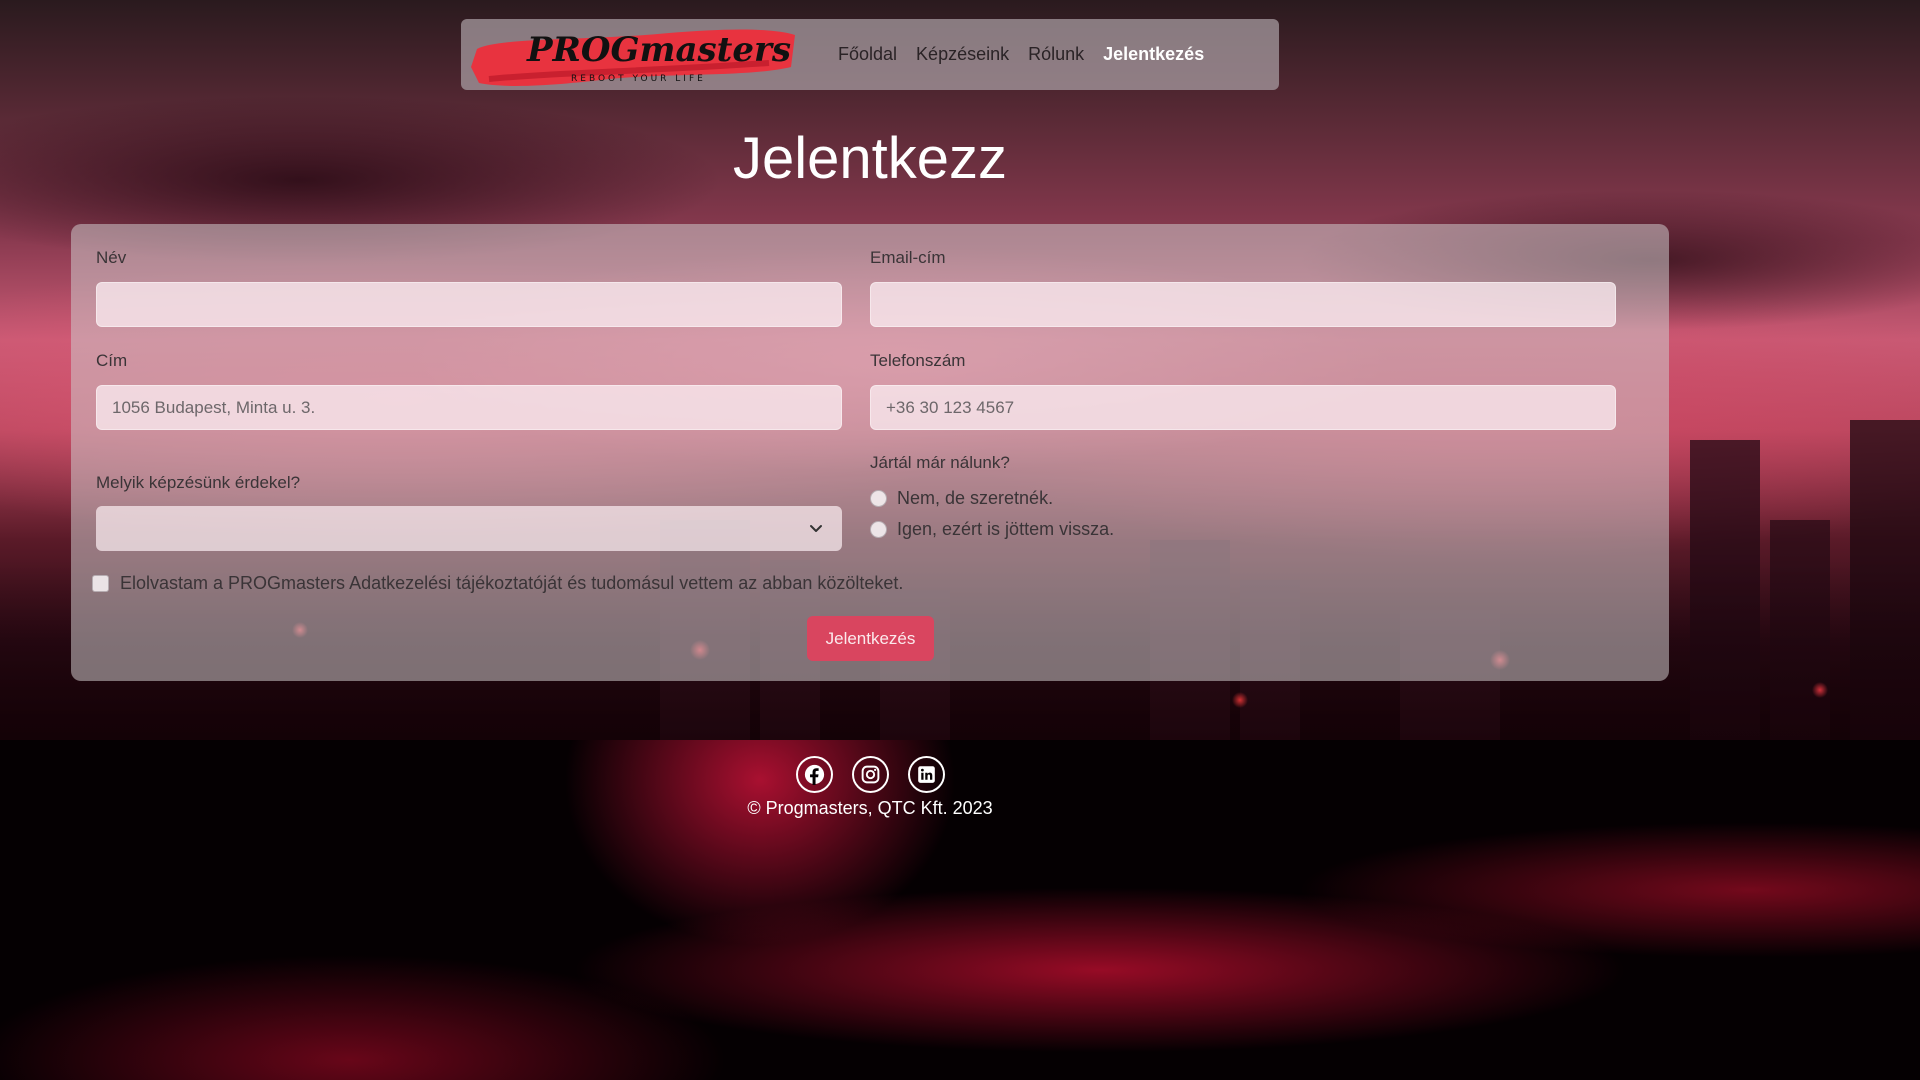 The height and width of the screenshot is (1080, 1920). I want to click on social-links, so click(870, 774).